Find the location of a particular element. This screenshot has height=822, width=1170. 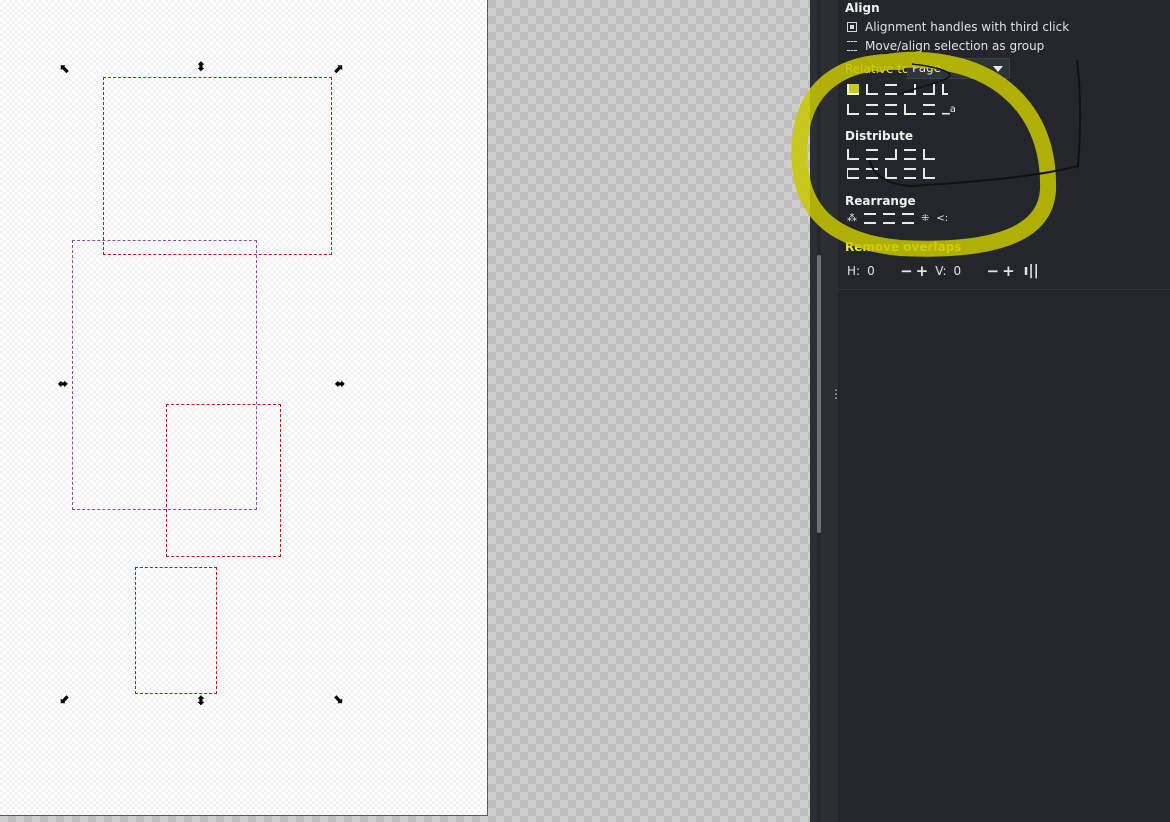

apply-remove-overlaps-icon: ı|| is located at coordinates (1031, 271).